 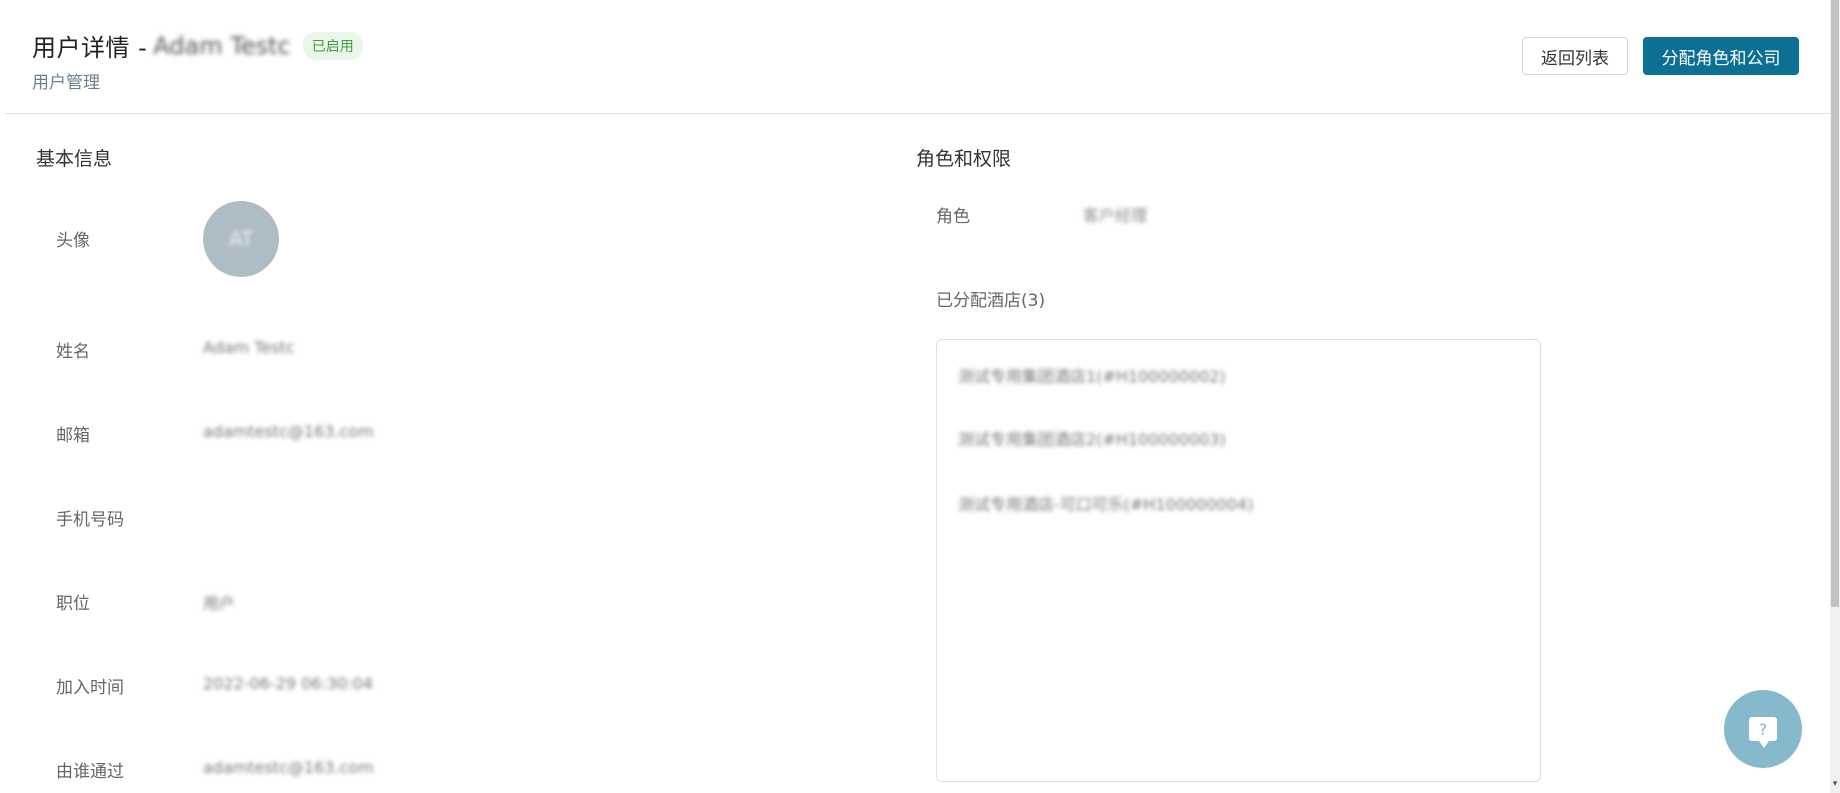 What do you see at coordinates (222, 45) in the screenshot?
I see `page-title-user-name: Adam Testc` at bounding box center [222, 45].